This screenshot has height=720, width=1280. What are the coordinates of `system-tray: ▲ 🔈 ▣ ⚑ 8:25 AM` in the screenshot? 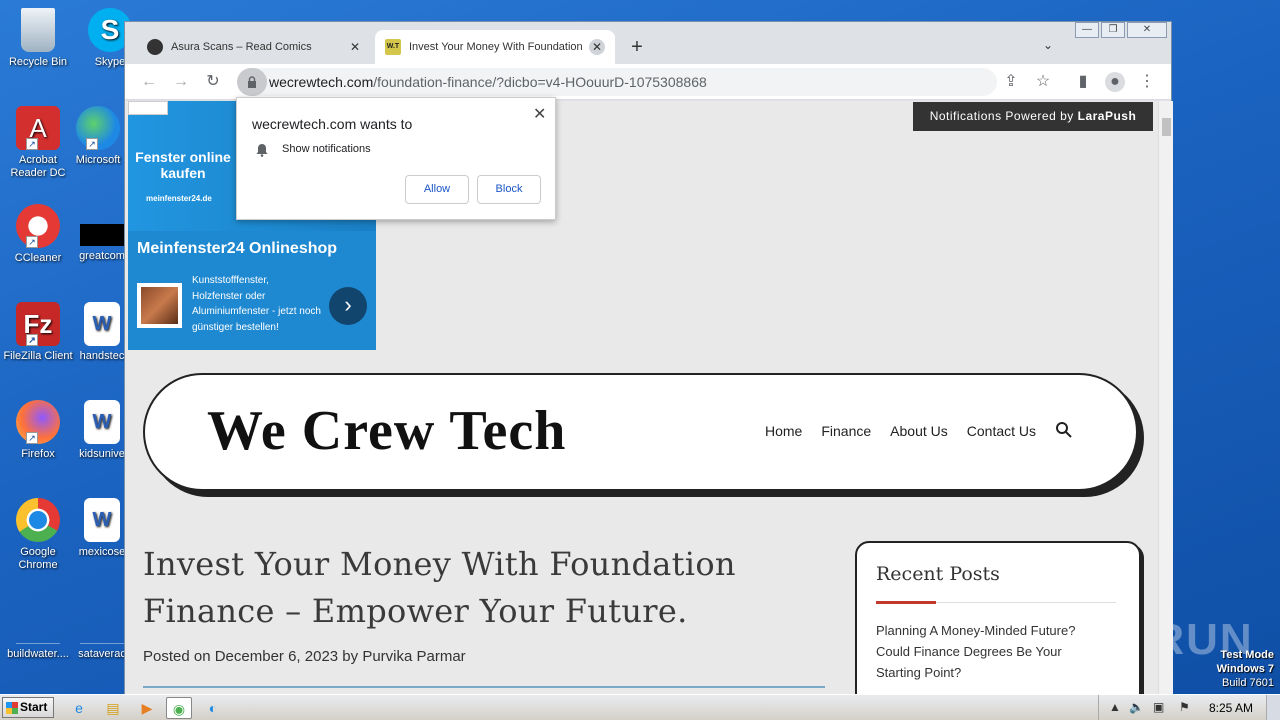 It's located at (1189, 707).